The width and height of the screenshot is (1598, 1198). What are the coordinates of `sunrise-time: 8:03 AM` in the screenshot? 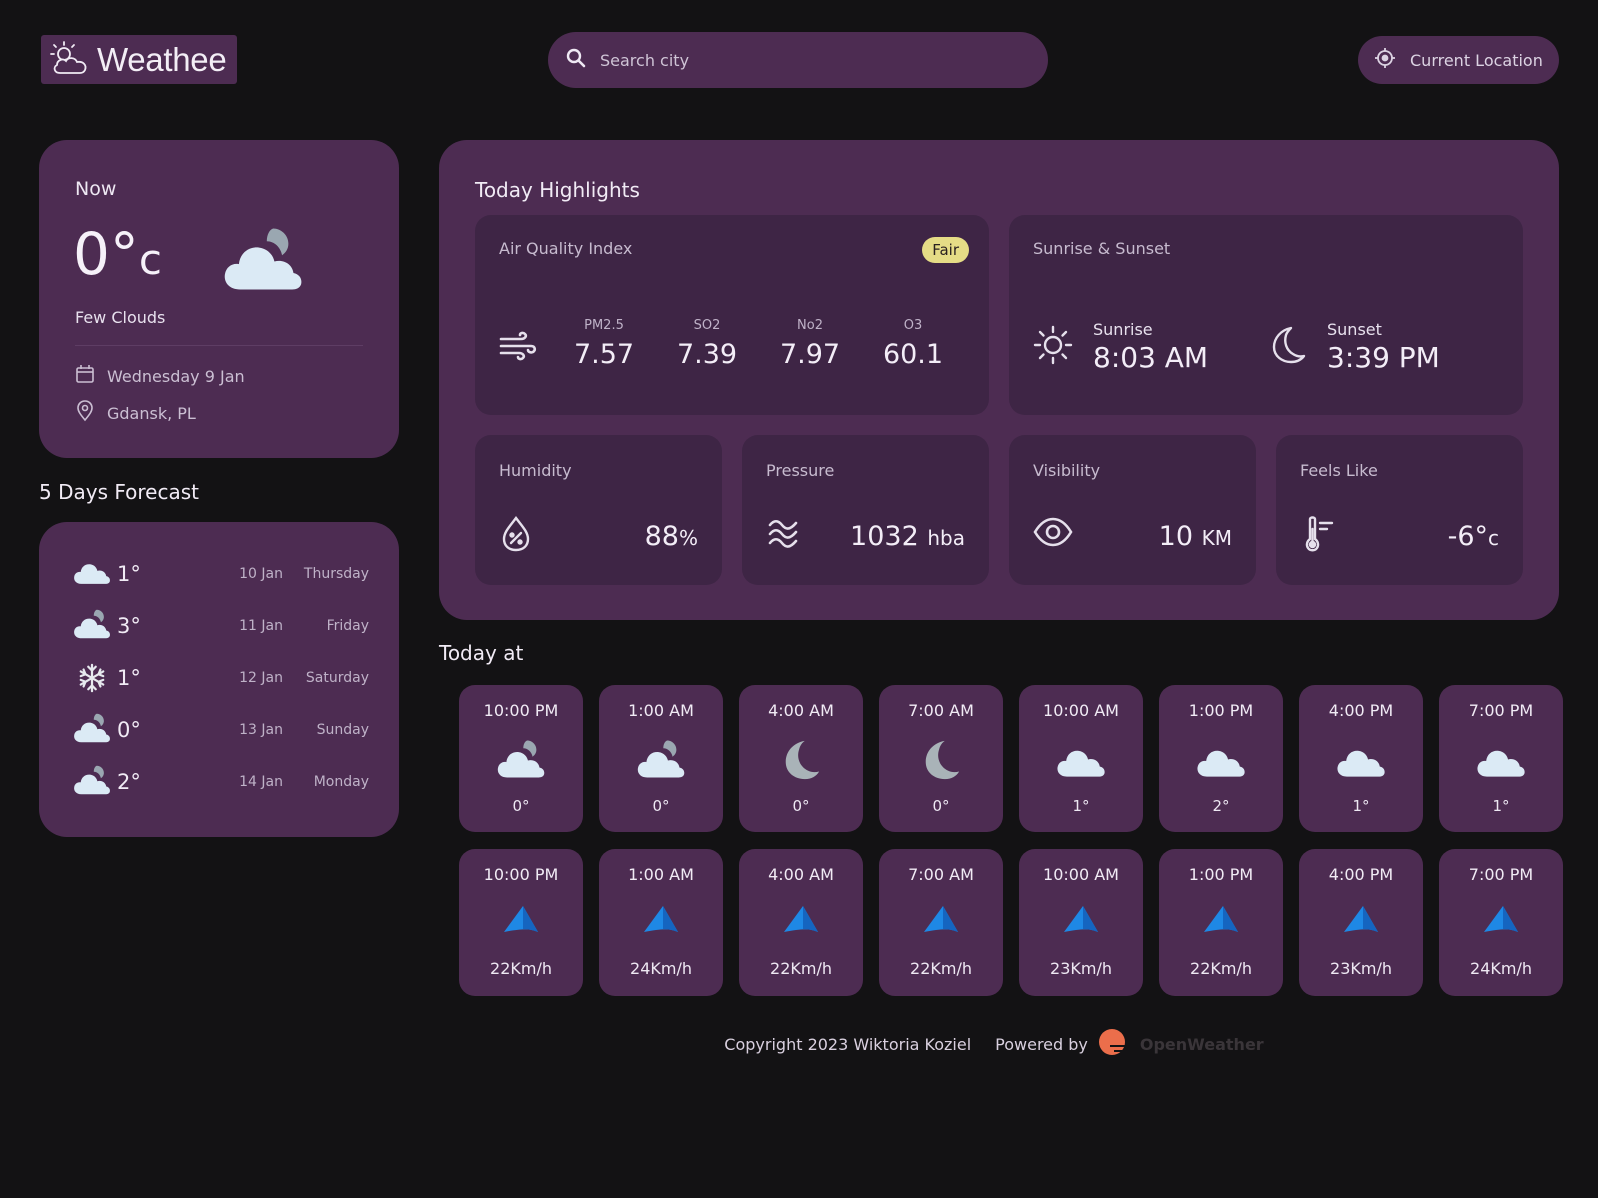 It's located at (1151, 357).